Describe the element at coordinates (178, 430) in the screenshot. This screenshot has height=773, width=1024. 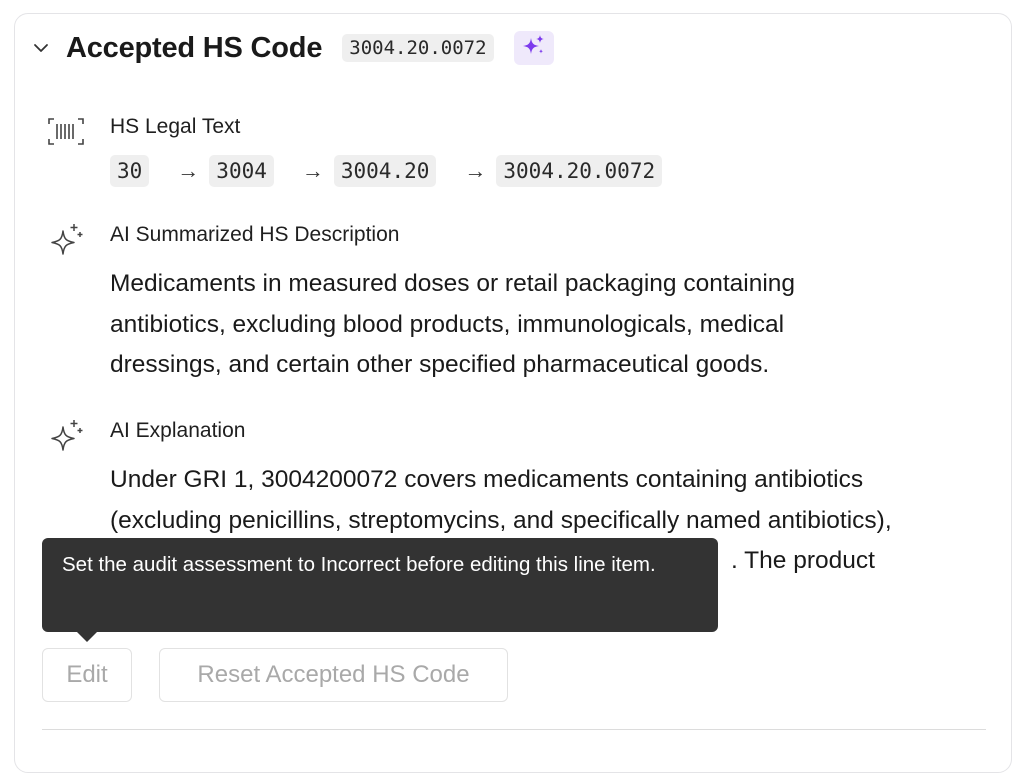
I see `section-label: AI Explanation` at that location.